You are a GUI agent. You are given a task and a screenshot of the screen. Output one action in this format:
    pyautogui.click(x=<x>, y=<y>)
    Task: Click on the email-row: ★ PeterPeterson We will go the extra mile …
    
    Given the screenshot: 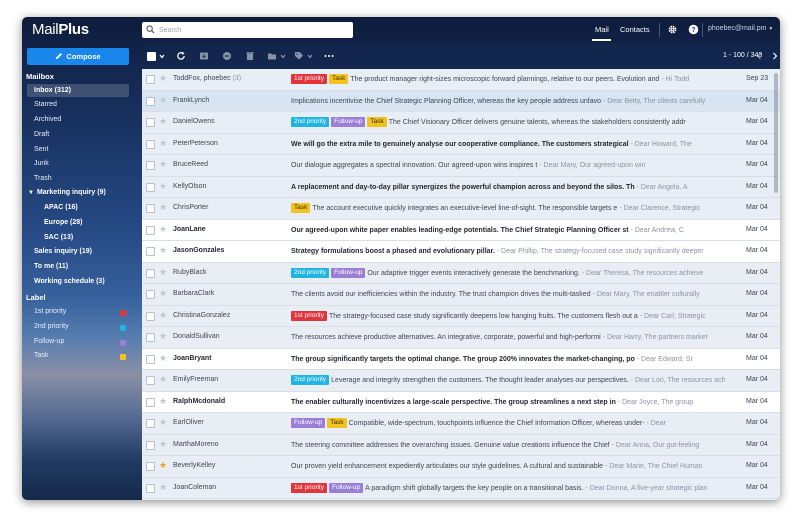 What is the action you would take?
    pyautogui.click(x=461, y=144)
    